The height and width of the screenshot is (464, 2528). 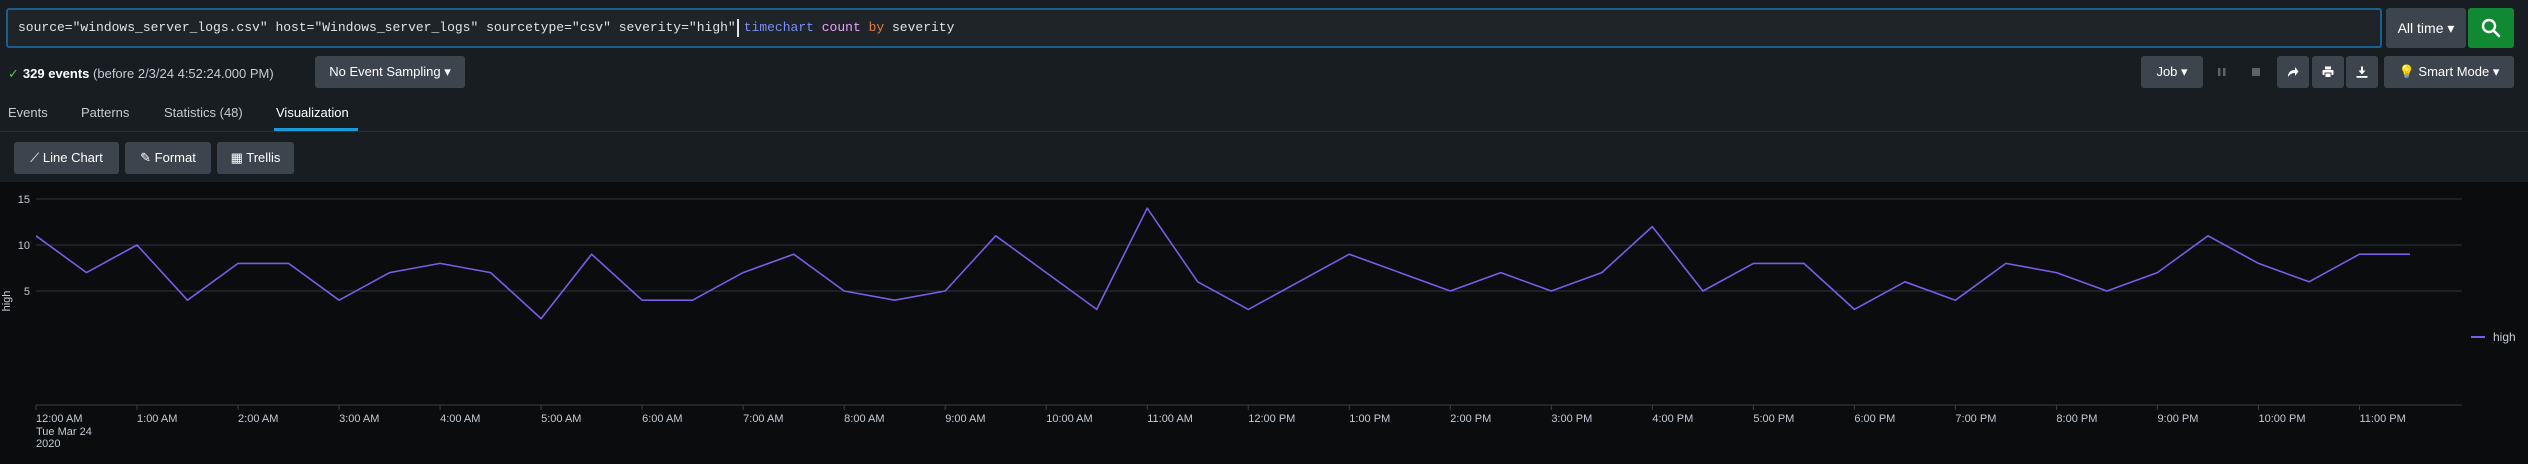 What do you see at coordinates (2281, 419) in the screenshot?
I see `x-tick-label: 10:00 PM` at bounding box center [2281, 419].